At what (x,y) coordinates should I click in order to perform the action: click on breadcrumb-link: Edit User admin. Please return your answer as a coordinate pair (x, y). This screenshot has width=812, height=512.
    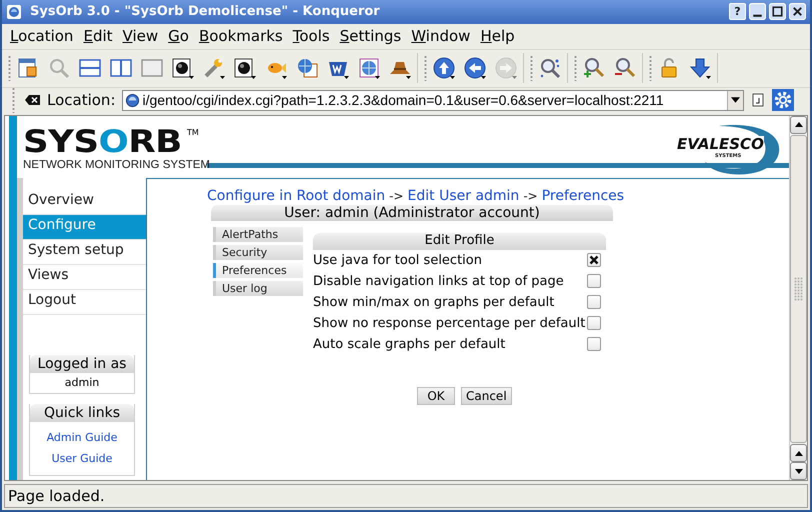
    Looking at the image, I should click on (464, 196).